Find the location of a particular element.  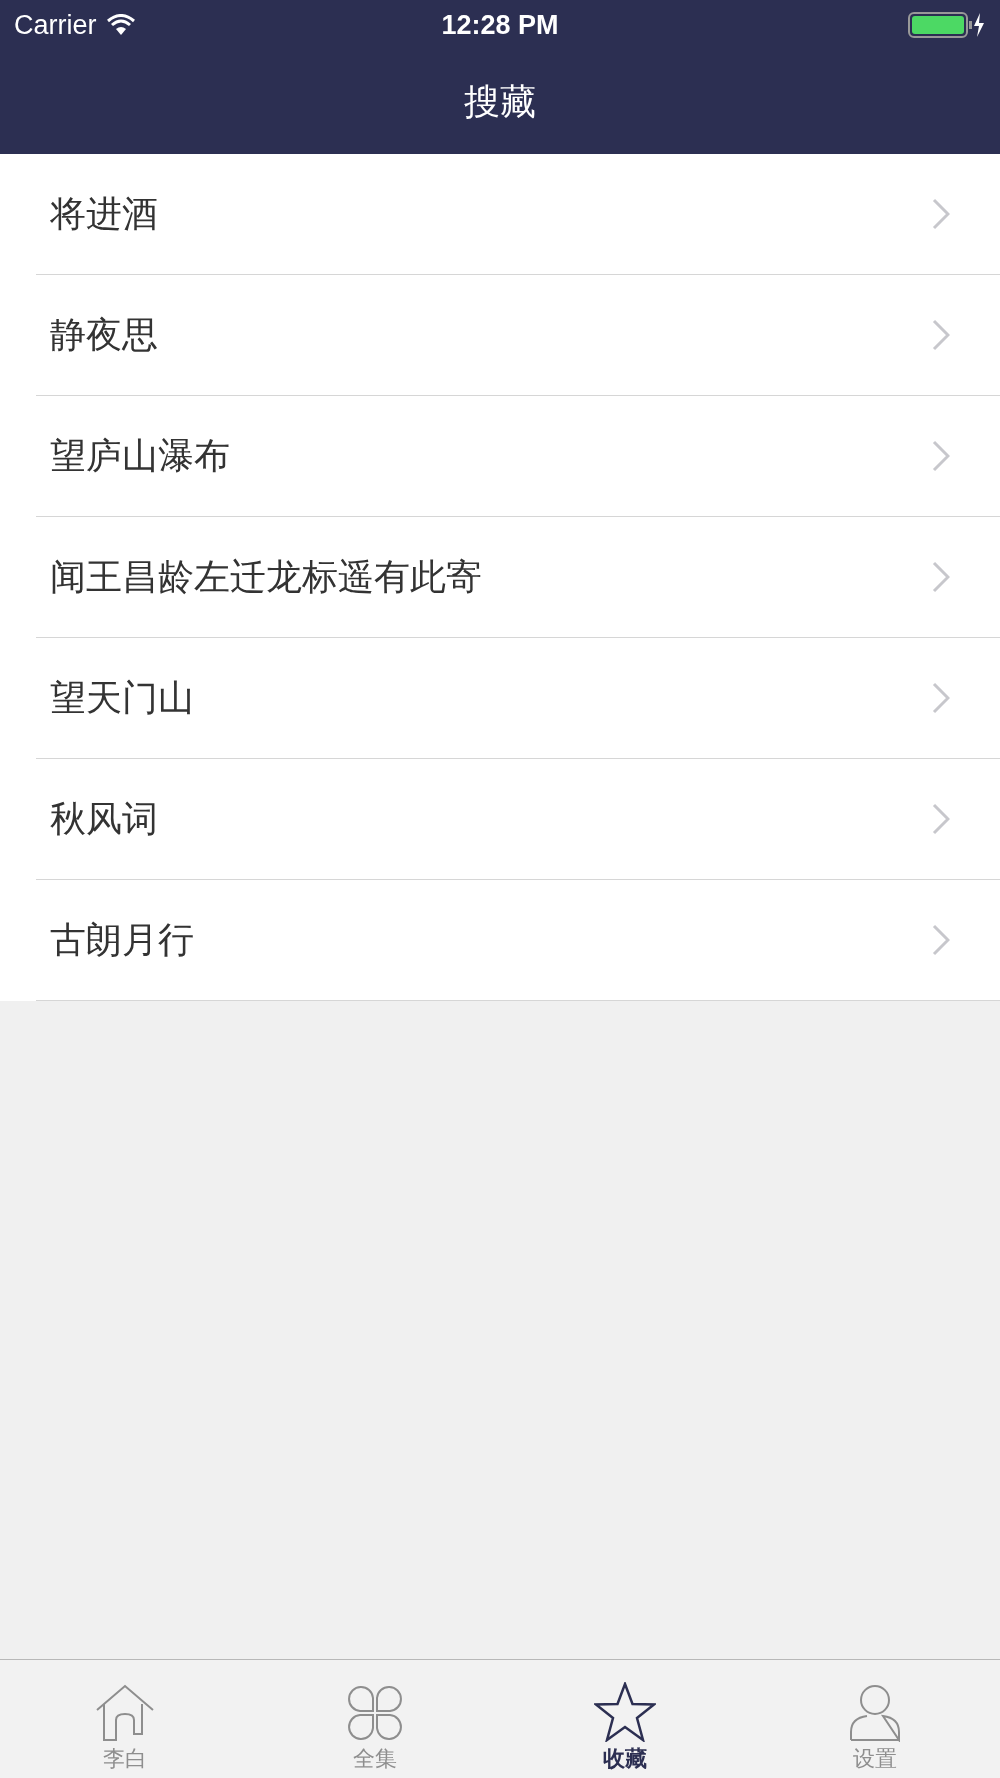

carrier-label: Carrier is located at coordinates (55, 25).